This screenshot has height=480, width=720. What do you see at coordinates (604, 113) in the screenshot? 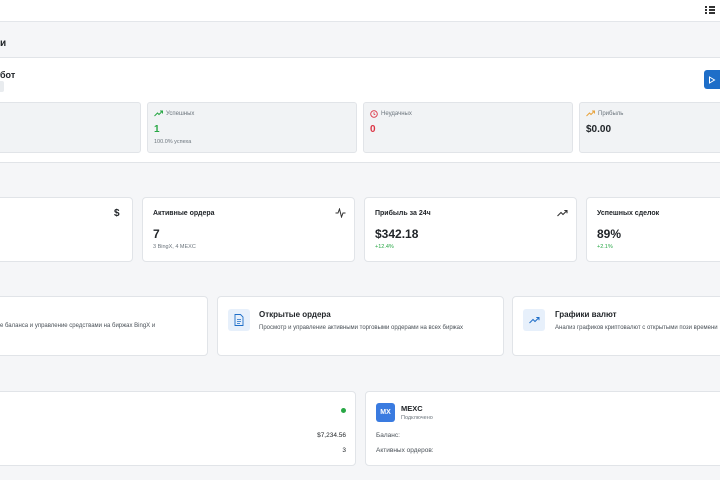
I see `stat-profit-label: Прибыль` at bounding box center [604, 113].